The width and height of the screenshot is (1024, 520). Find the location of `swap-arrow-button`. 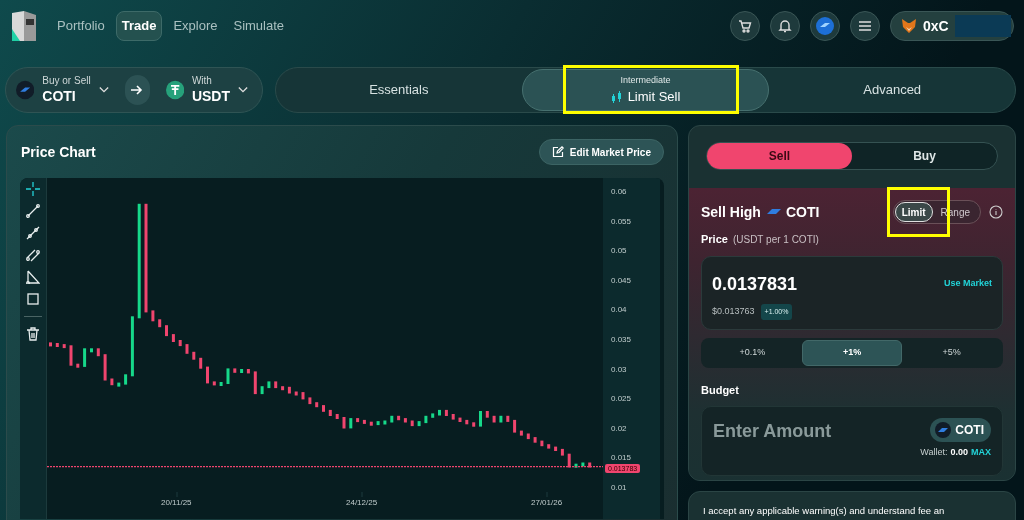

swap-arrow-button is located at coordinates (137, 90).